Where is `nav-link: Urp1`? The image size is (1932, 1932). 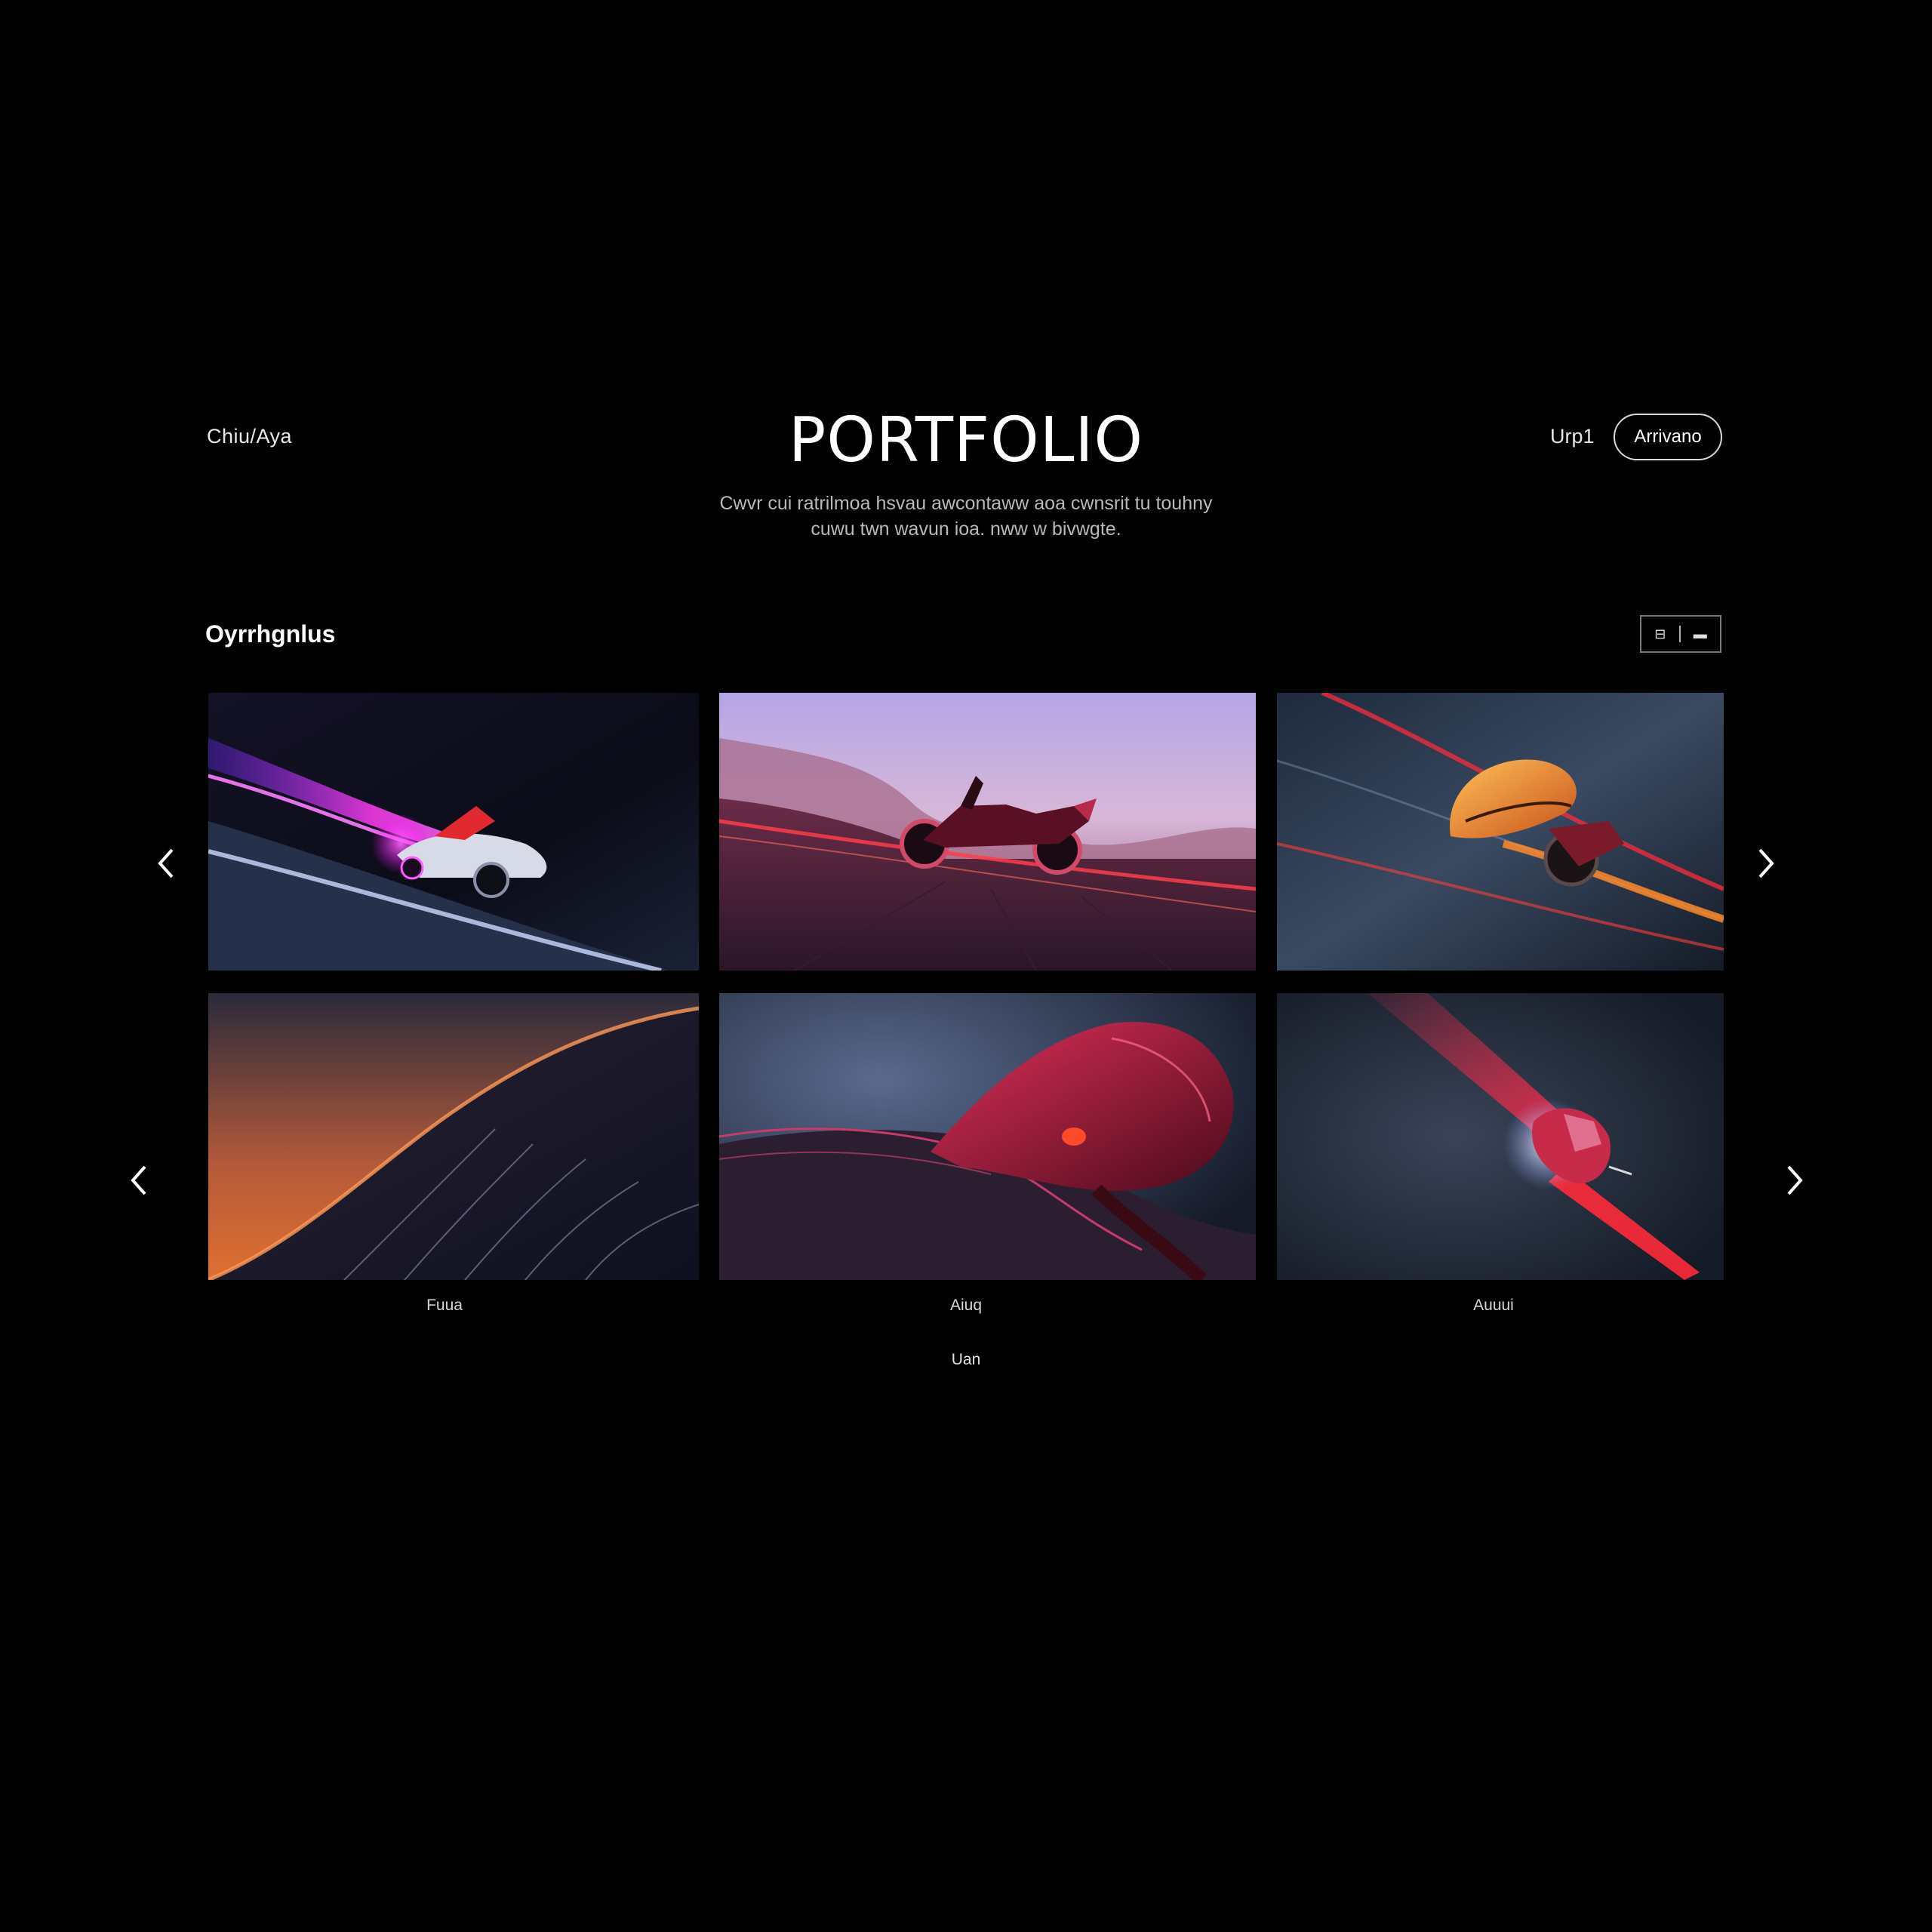
nav-link: Urp1 is located at coordinates (1572, 436).